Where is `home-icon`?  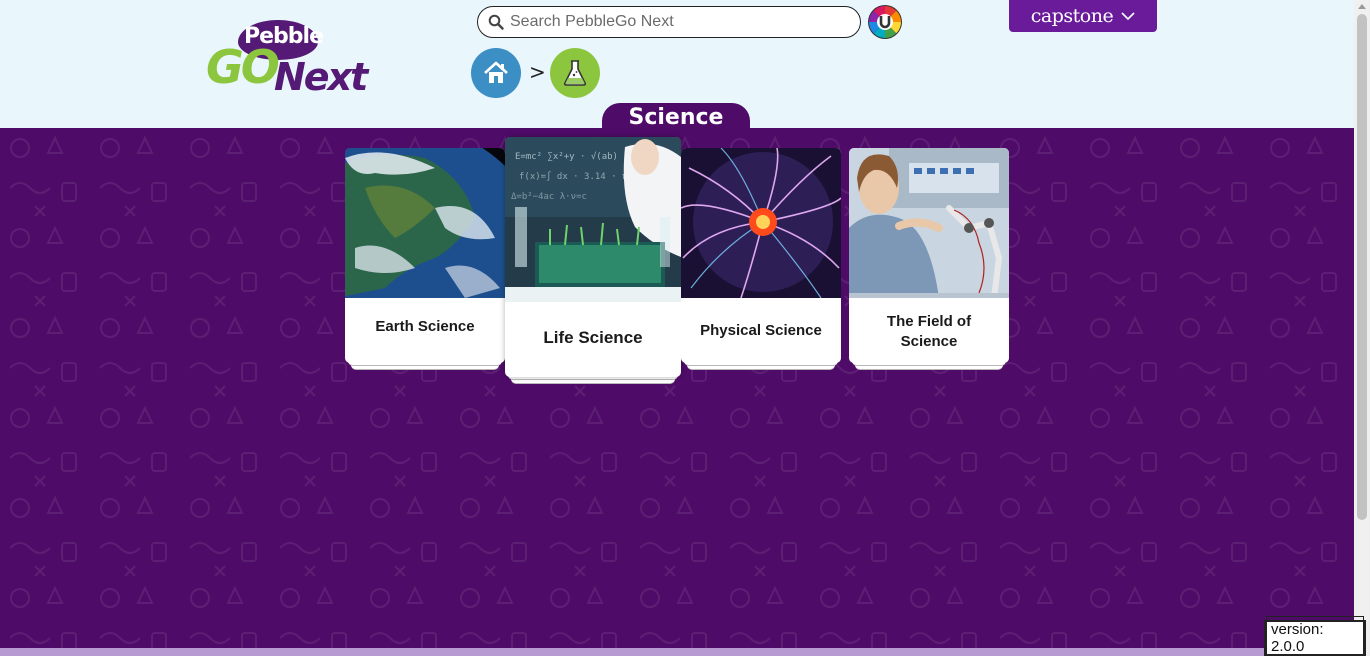
home-icon is located at coordinates (496, 72).